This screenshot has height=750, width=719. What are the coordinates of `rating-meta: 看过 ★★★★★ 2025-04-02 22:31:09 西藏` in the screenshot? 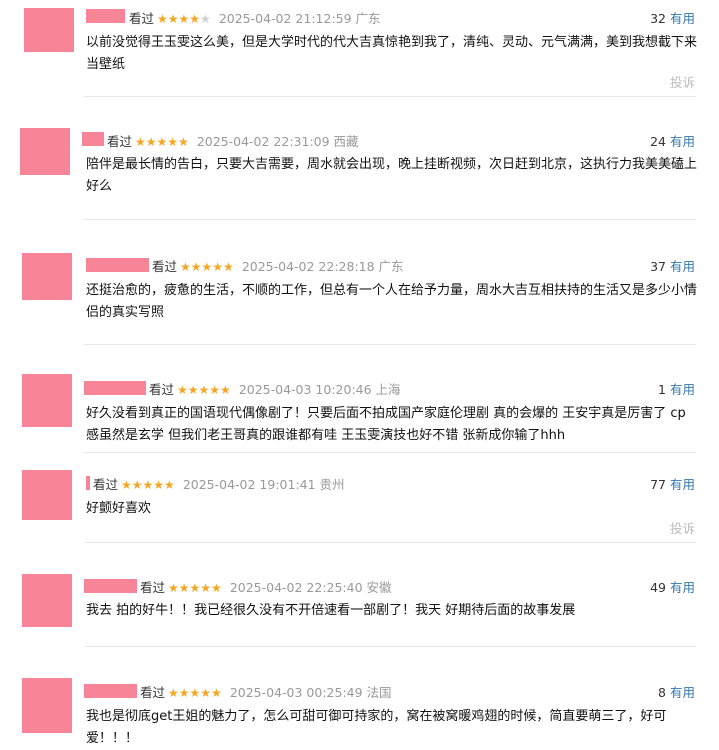 It's located at (233, 140).